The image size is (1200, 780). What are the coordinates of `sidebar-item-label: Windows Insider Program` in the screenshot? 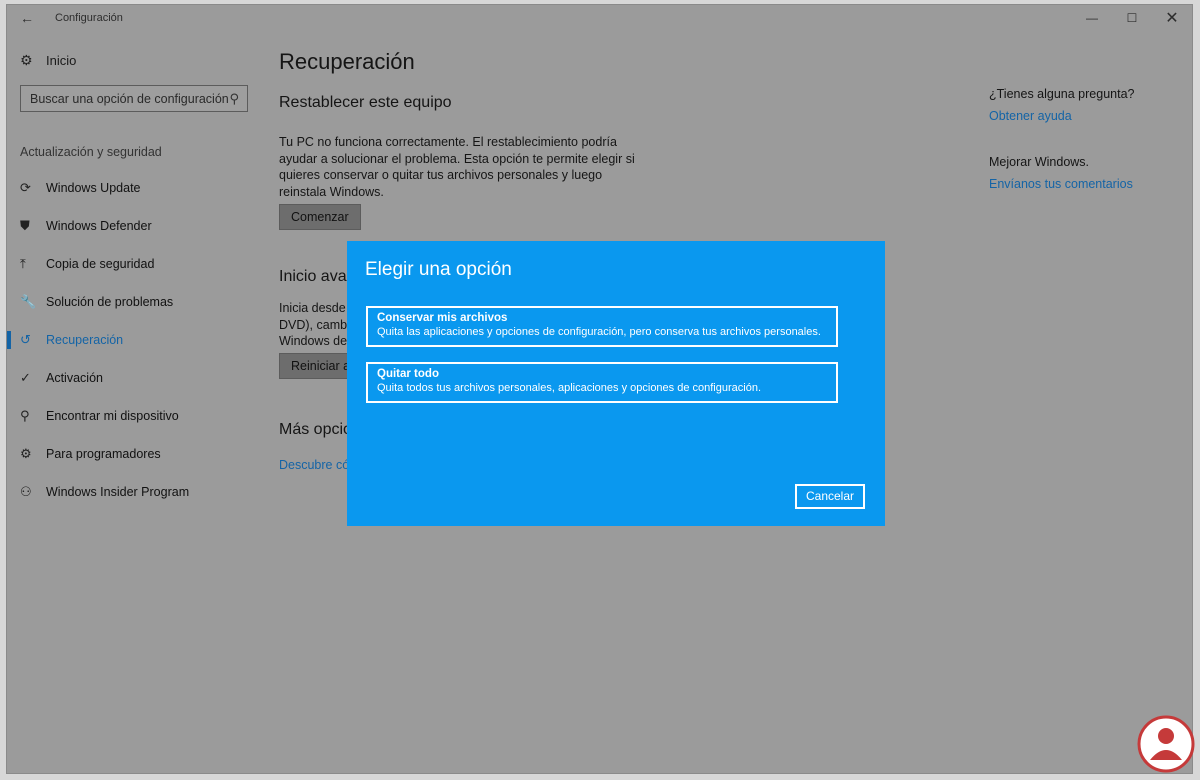 It's located at (118, 492).